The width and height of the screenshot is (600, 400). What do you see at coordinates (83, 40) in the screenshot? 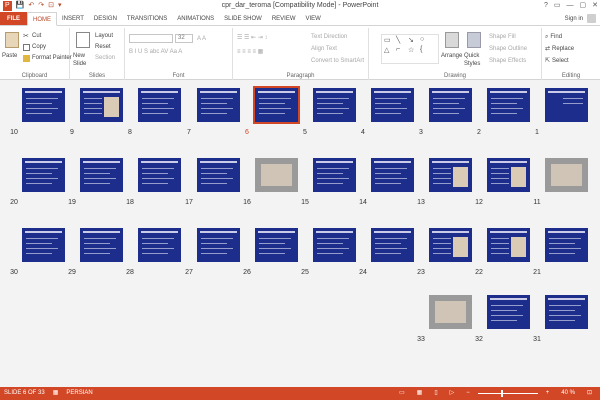
I see `new-slide-icon` at bounding box center [83, 40].